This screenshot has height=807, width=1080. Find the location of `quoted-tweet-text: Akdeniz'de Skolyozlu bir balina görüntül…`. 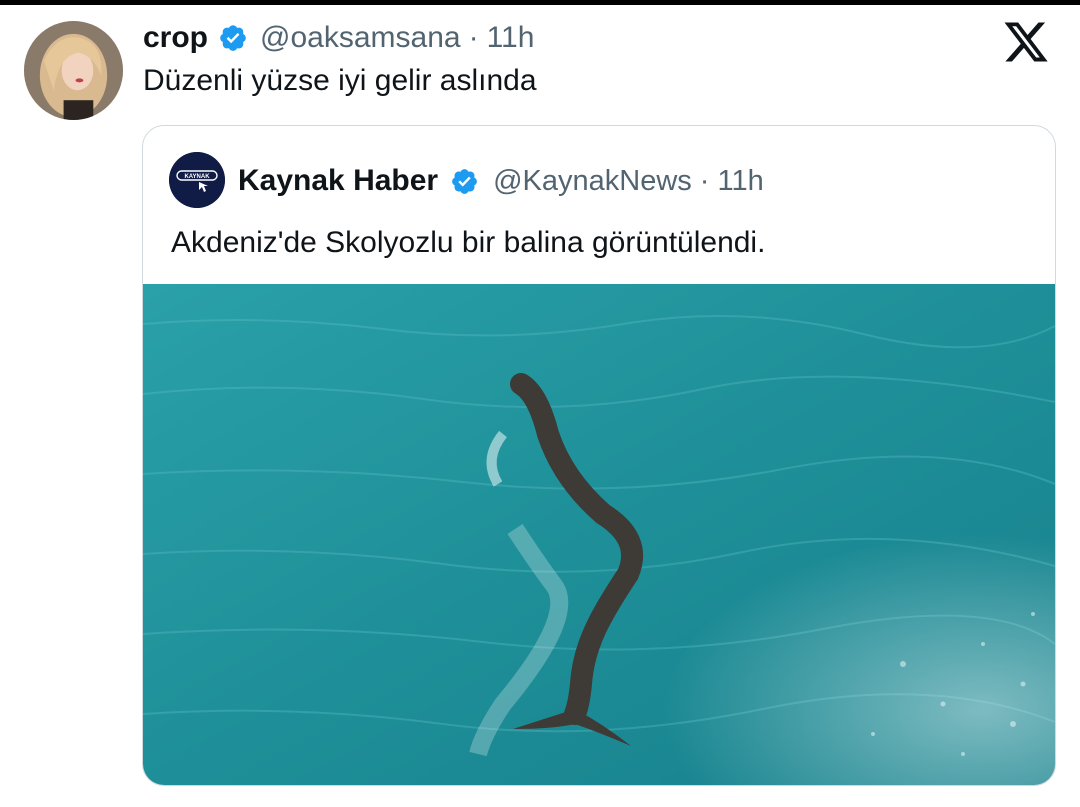

quoted-tweet-text: Akdeniz'de Skolyozlu bir balina görüntül… is located at coordinates (468, 242).